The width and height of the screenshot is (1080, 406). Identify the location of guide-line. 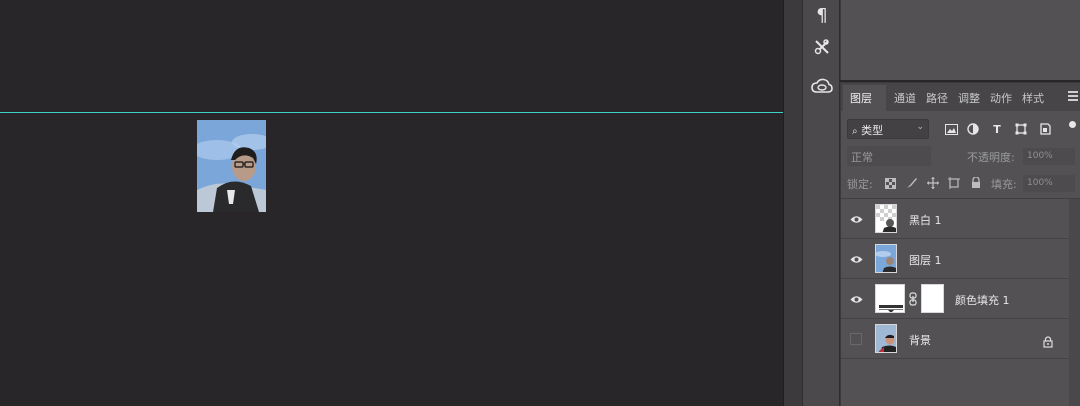
(391, 112).